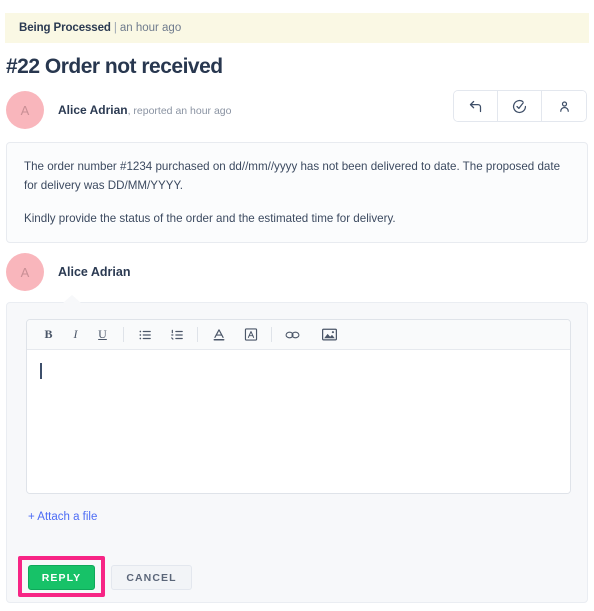  What do you see at coordinates (218, 335) in the screenshot?
I see `text-color-icon` at bounding box center [218, 335].